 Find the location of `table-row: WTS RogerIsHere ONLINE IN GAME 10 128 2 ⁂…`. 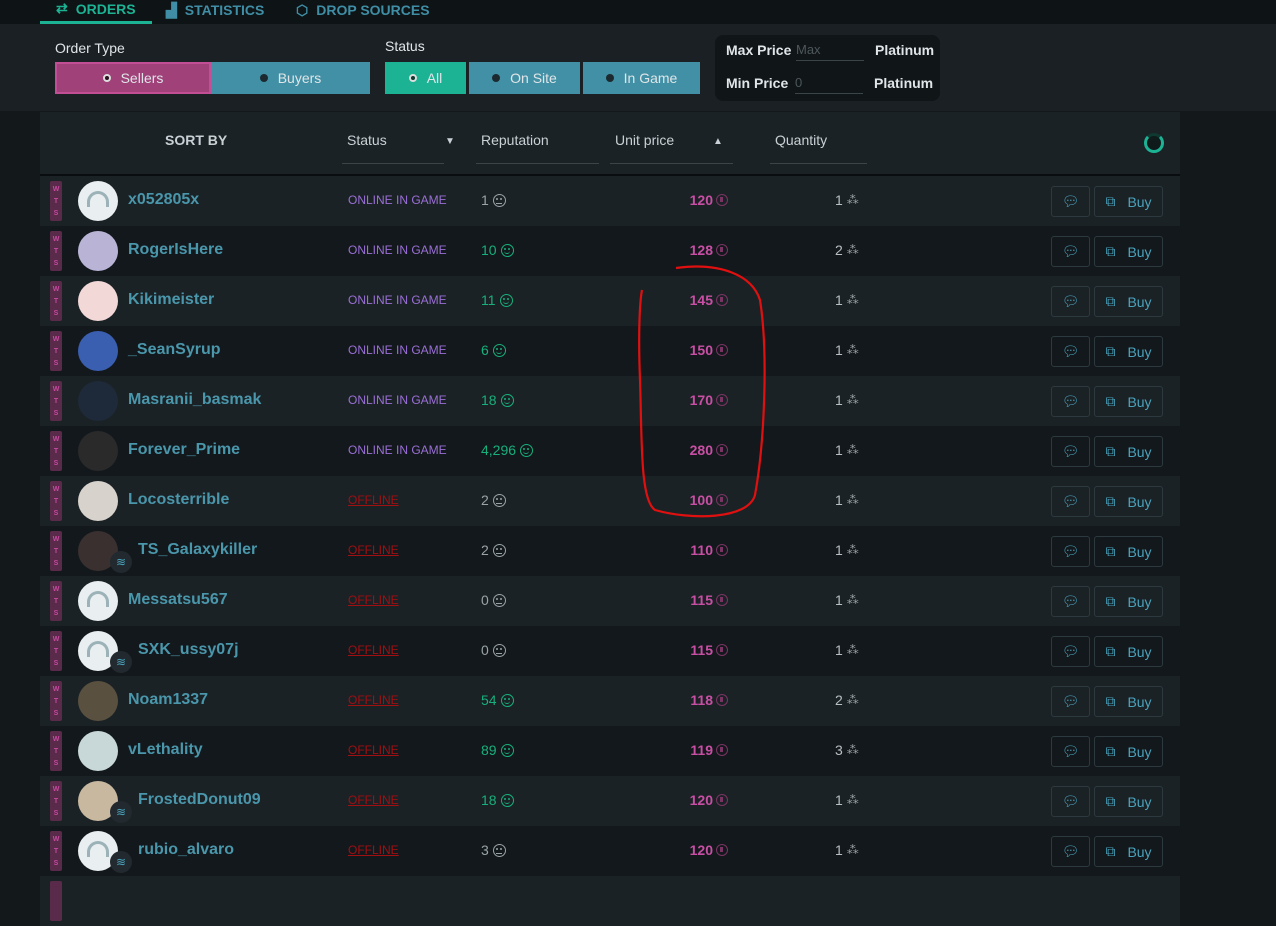

table-row: WTS RogerIsHere ONLINE IN GAME 10 128 2 ⁂… is located at coordinates (610, 251).